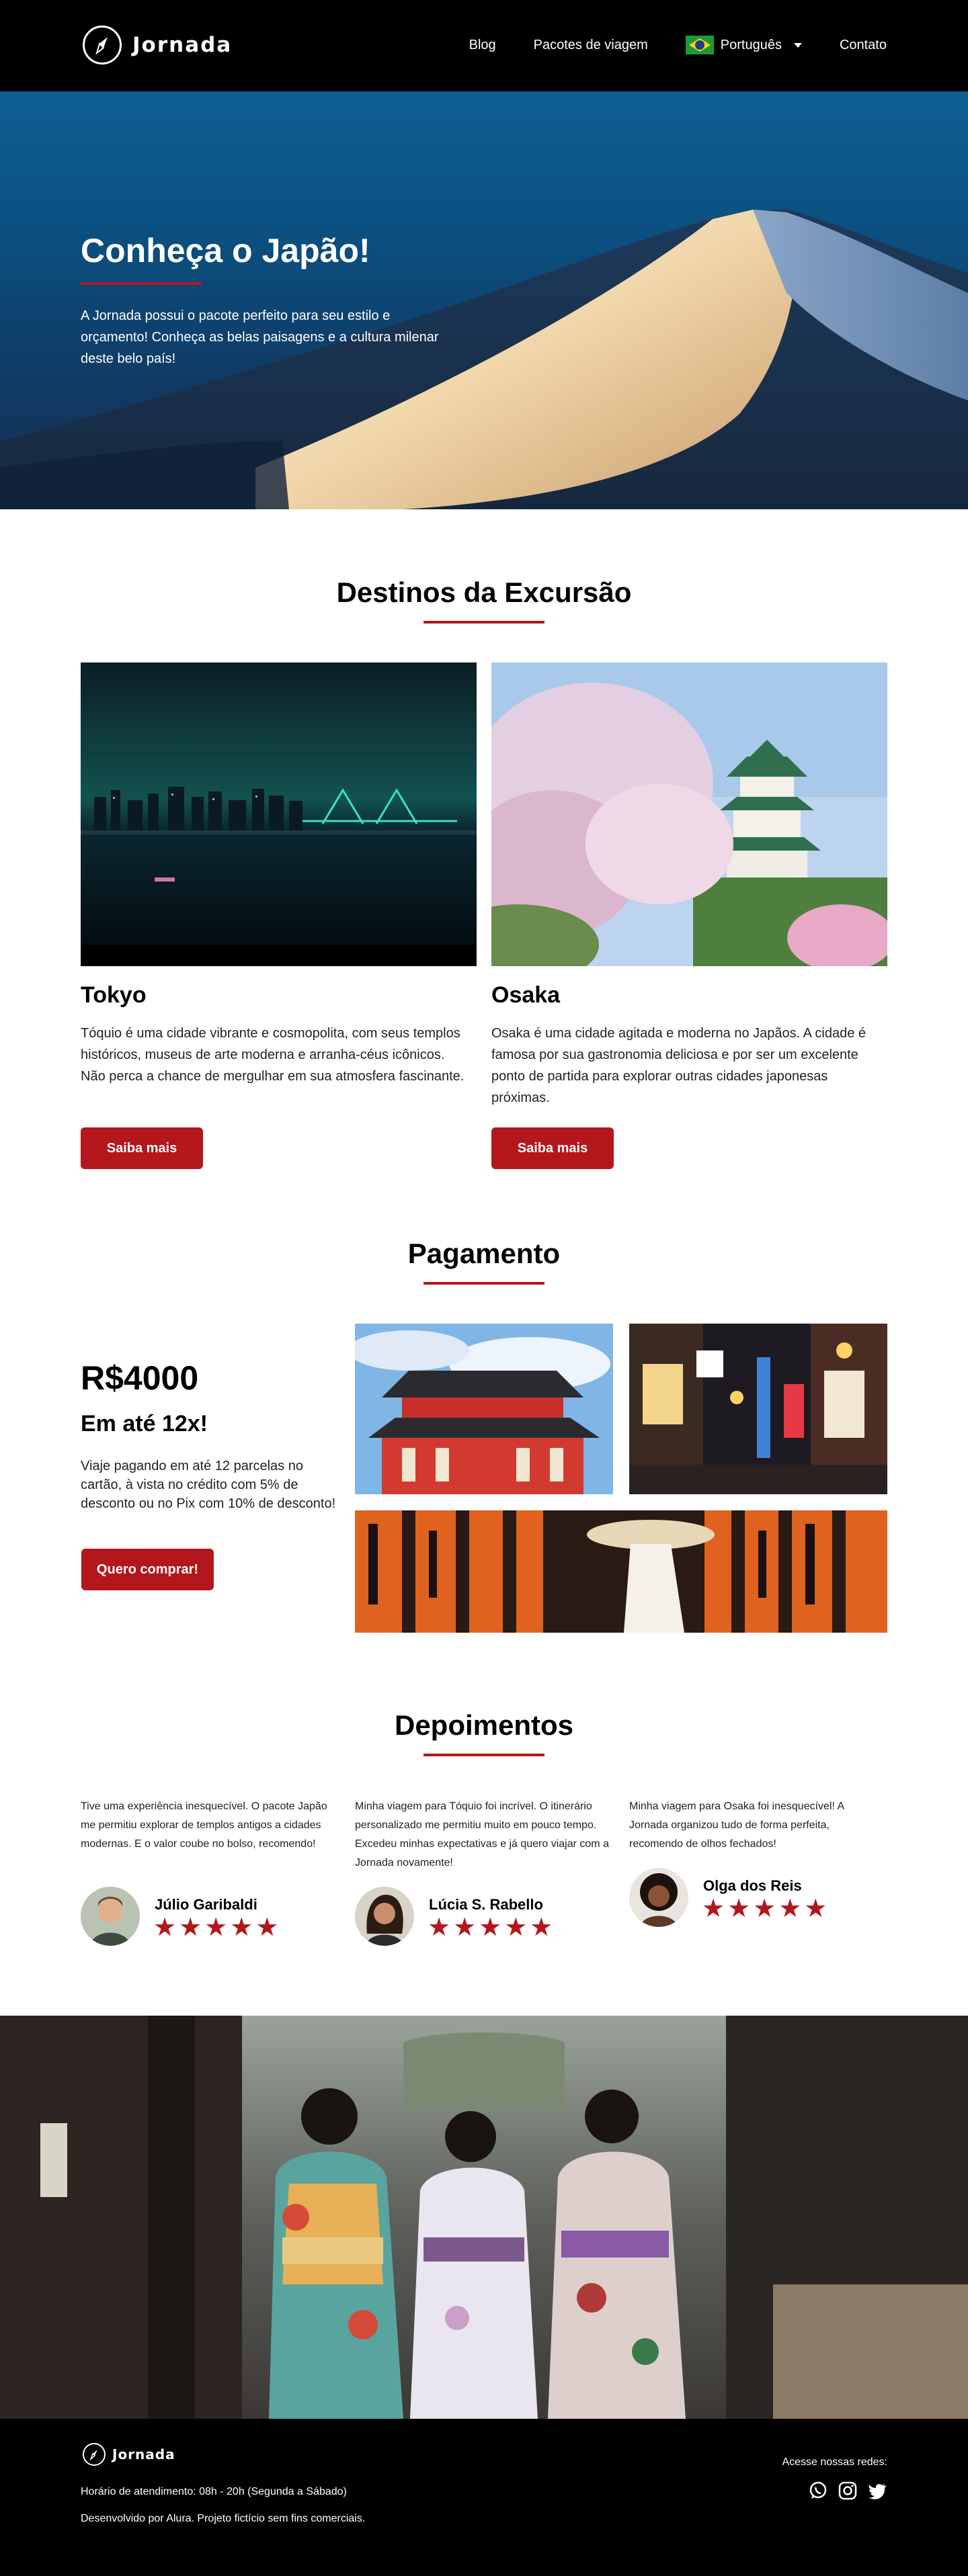 This screenshot has height=2576, width=968. Describe the element at coordinates (484, 1725) in the screenshot. I see `testimonials-title: Depoimentos` at that location.